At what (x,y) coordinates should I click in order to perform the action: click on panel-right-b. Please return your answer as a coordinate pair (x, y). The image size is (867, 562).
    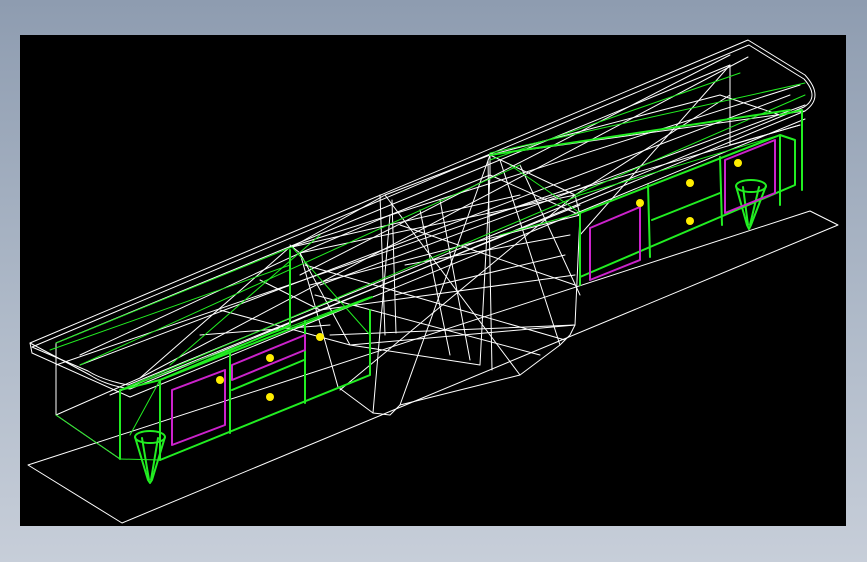
    Looking at the image, I should click on (750, 176).